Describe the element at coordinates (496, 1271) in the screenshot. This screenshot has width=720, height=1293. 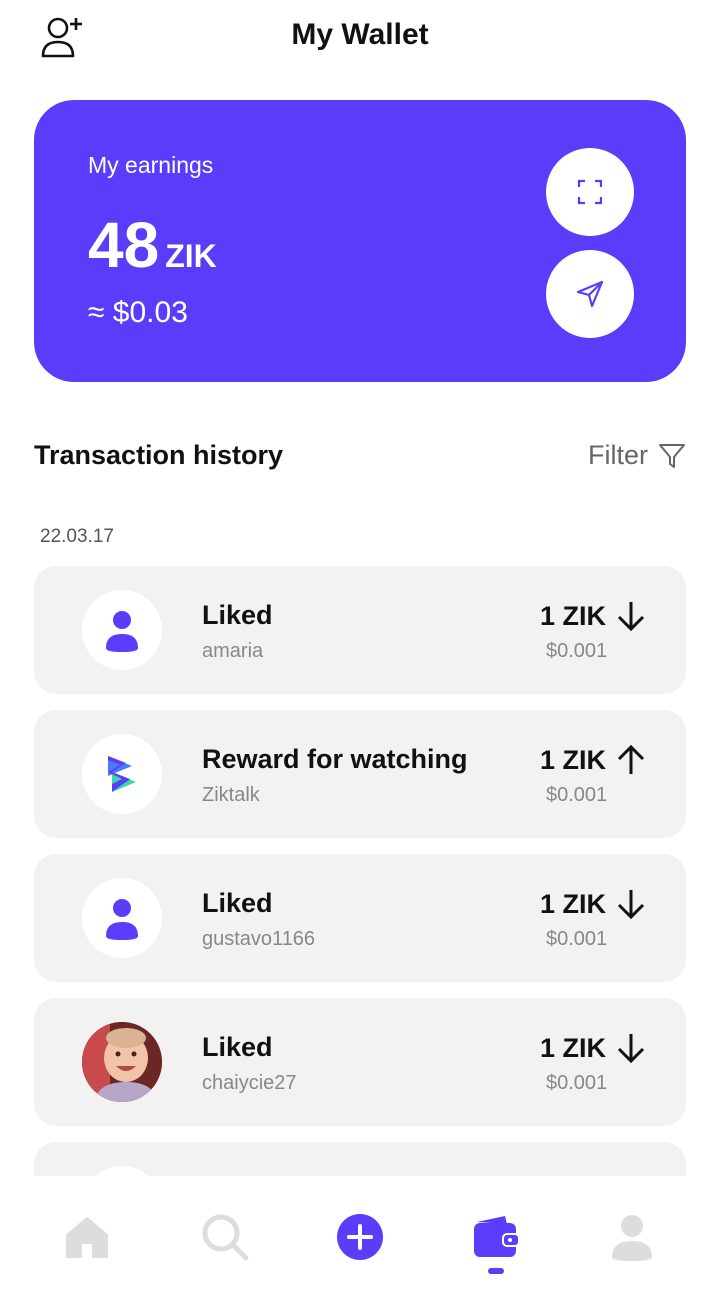
I see `active-tab-indicator` at that location.